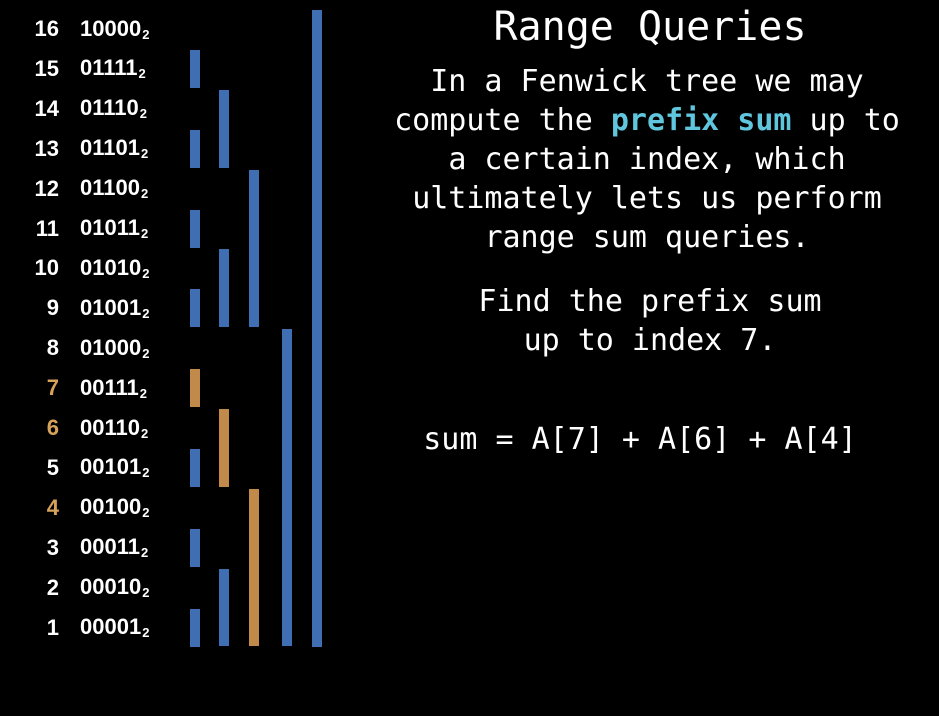 The image size is (939, 716). What do you see at coordinates (650, 321) in the screenshot?
I see `task-text: Find the prefix sum up to index 7.` at bounding box center [650, 321].